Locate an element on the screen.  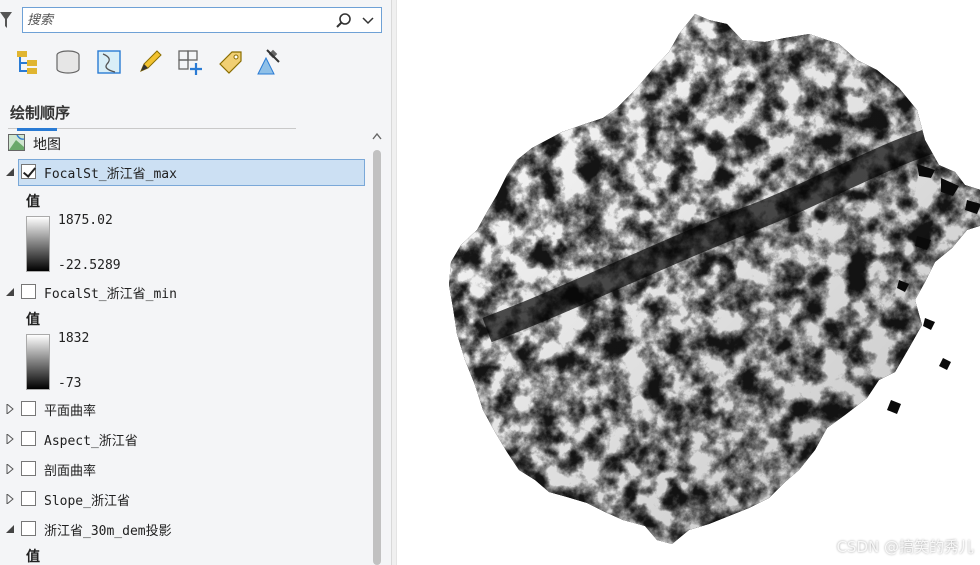
layer-label: Aspect_浙江省 is located at coordinates (91, 441).